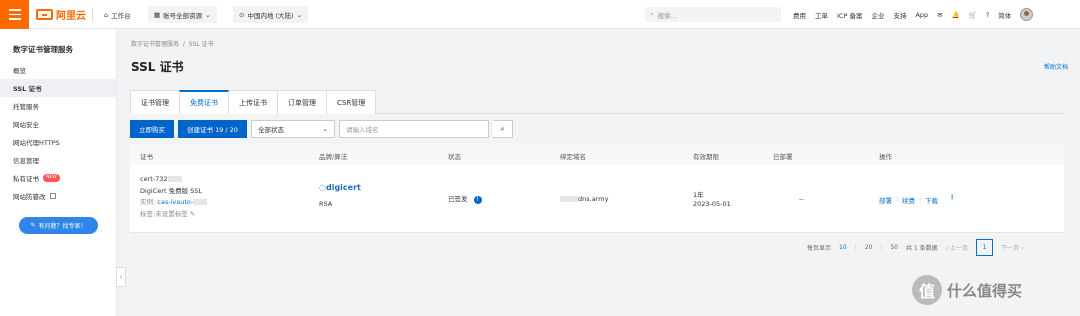 This screenshot has height=316, width=1080. What do you see at coordinates (204, 102) in the screenshot?
I see `tab-free-cert: 免费证书` at bounding box center [204, 102].